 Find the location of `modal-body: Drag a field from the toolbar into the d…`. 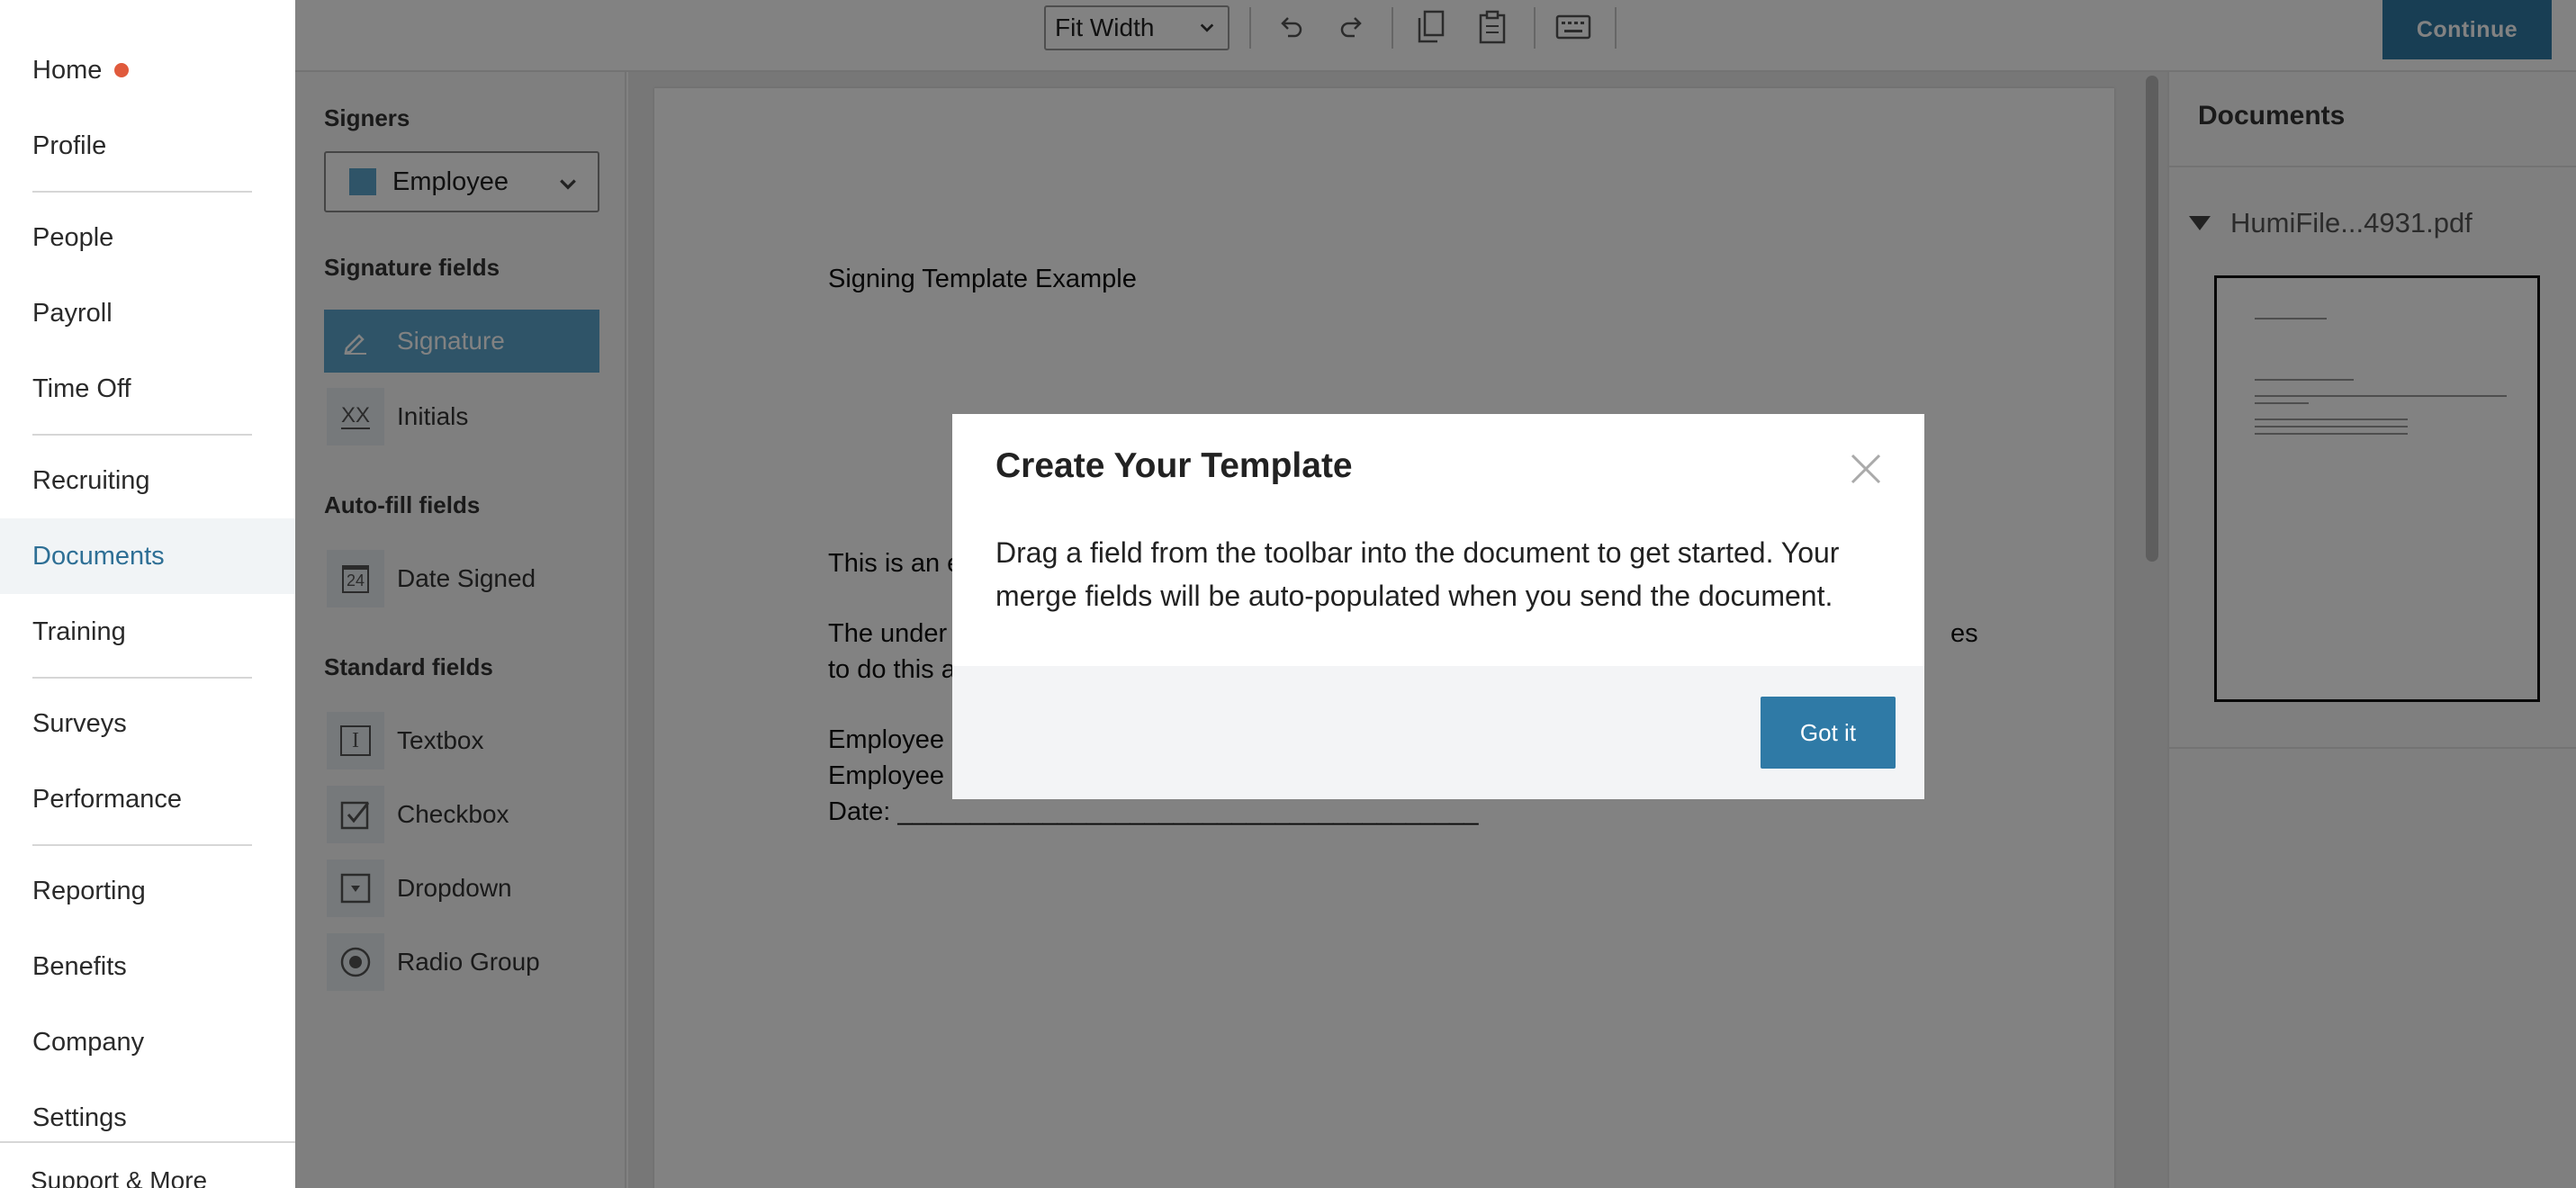

modal-body: Drag a field from the toolbar into the d… is located at coordinates (1417, 574).